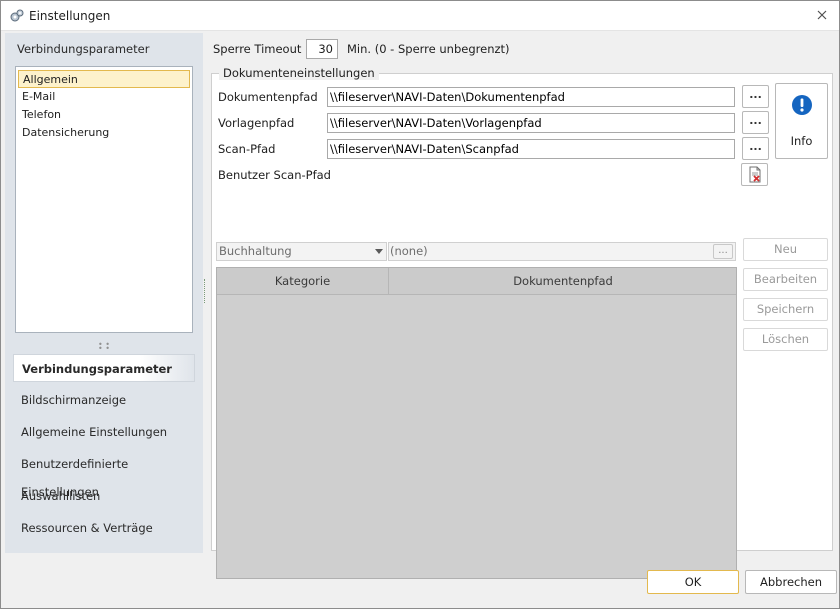  What do you see at coordinates (409, 251) in the screenshot?
I see `category-path-value: (none)` at bounding box center [409, 251].